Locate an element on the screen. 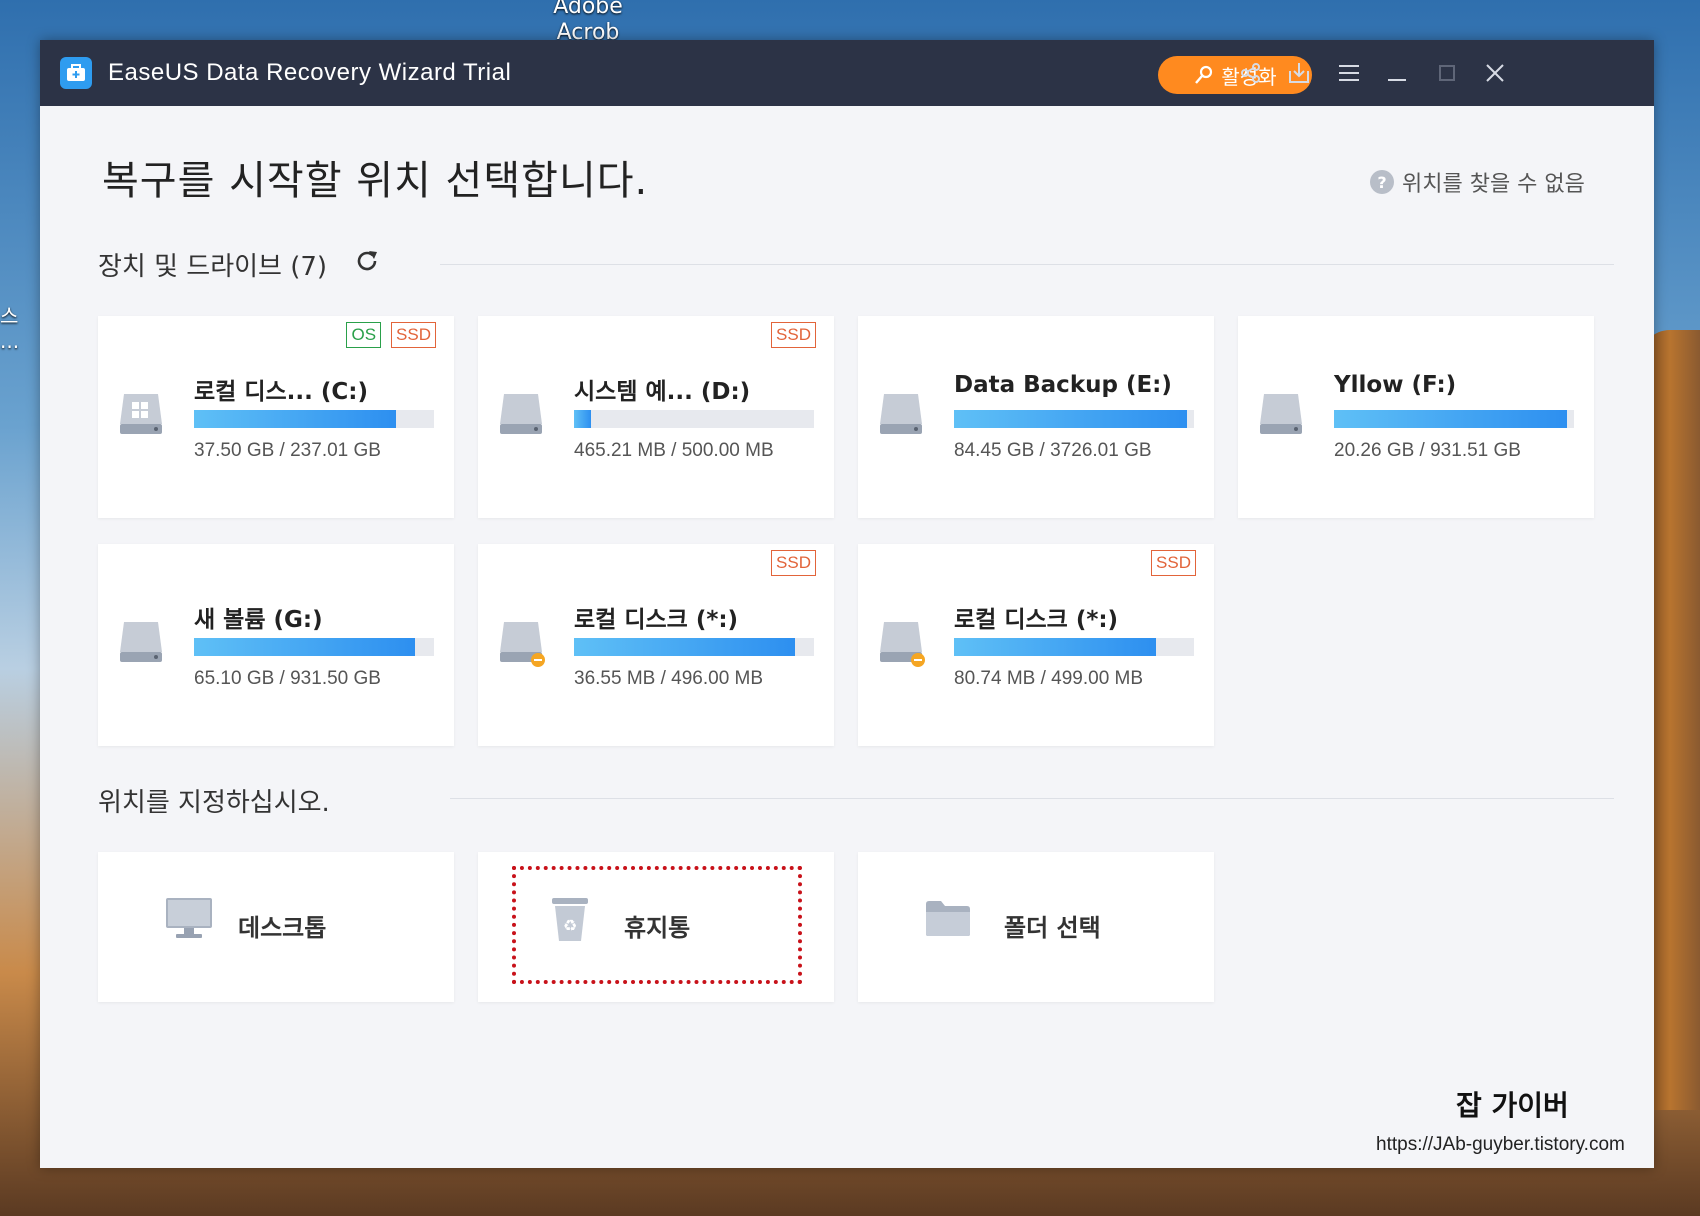 This screenshot has width=1700, height=1216. desktop-icon is located at coordinates (189, 918).